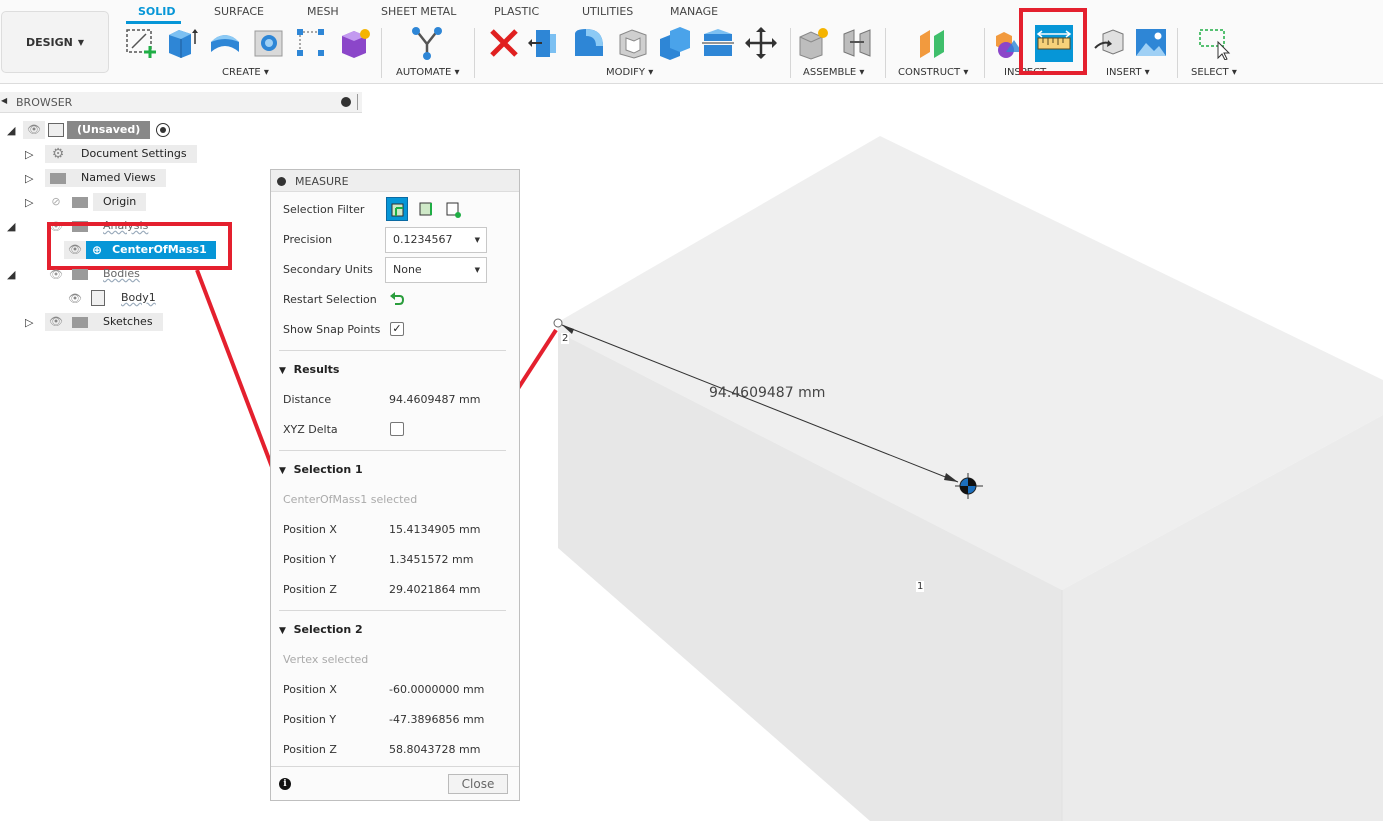 The height and width of the screenshot is (821, 1383). What do you see at coordinates (1210, 72) in the screenshot?
I see `select-label: SELECT` at bounding box center [1210, 72].